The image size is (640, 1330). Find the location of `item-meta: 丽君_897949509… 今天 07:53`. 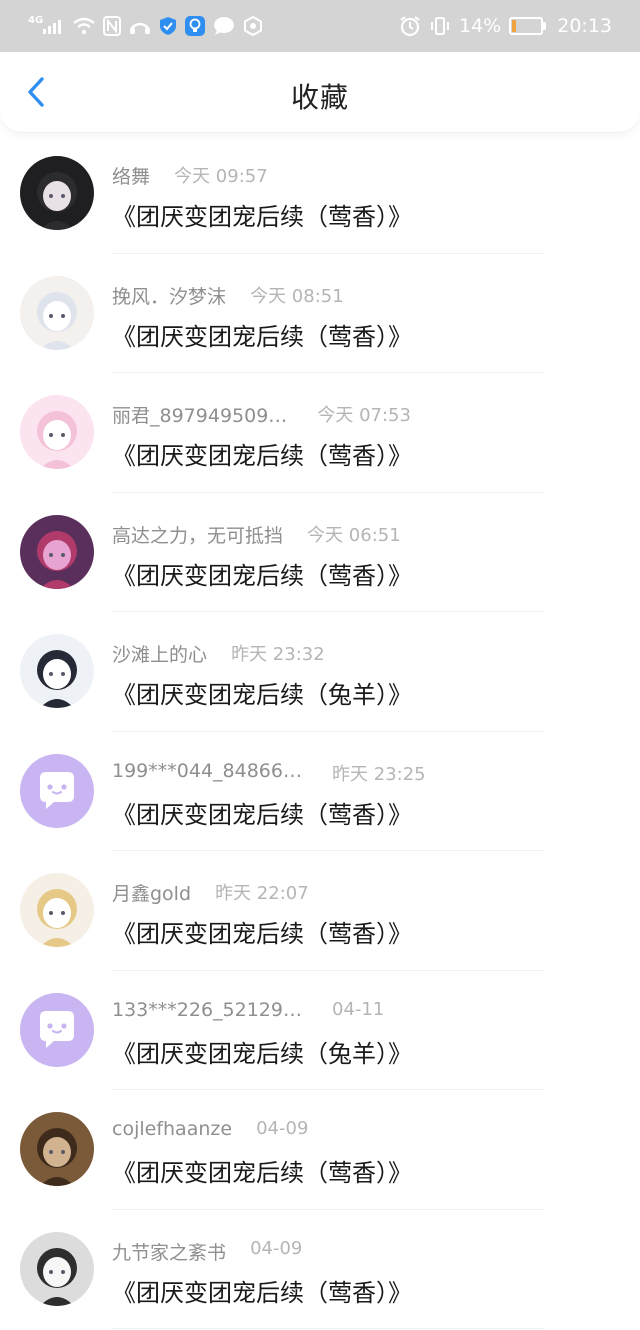

item-meta: 丽君_897949509… 今天 07:53 is located at coordinates (366, 415).